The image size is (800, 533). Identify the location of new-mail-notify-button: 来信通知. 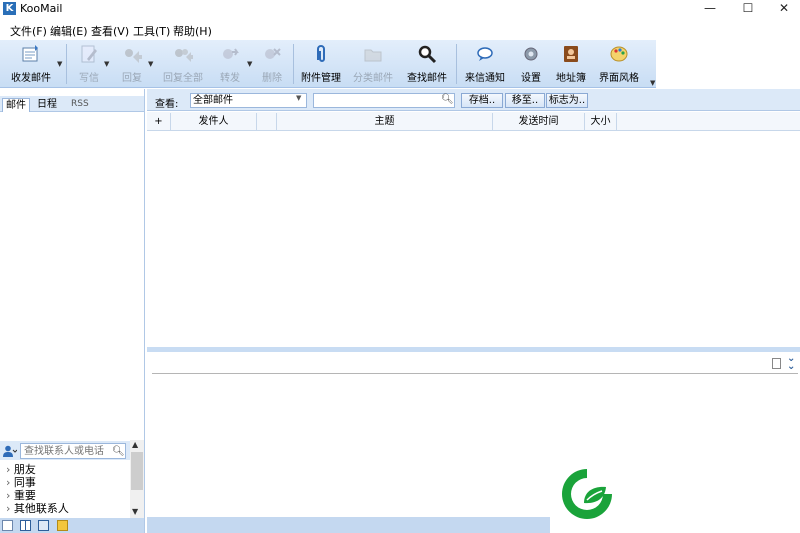
(485, 64).